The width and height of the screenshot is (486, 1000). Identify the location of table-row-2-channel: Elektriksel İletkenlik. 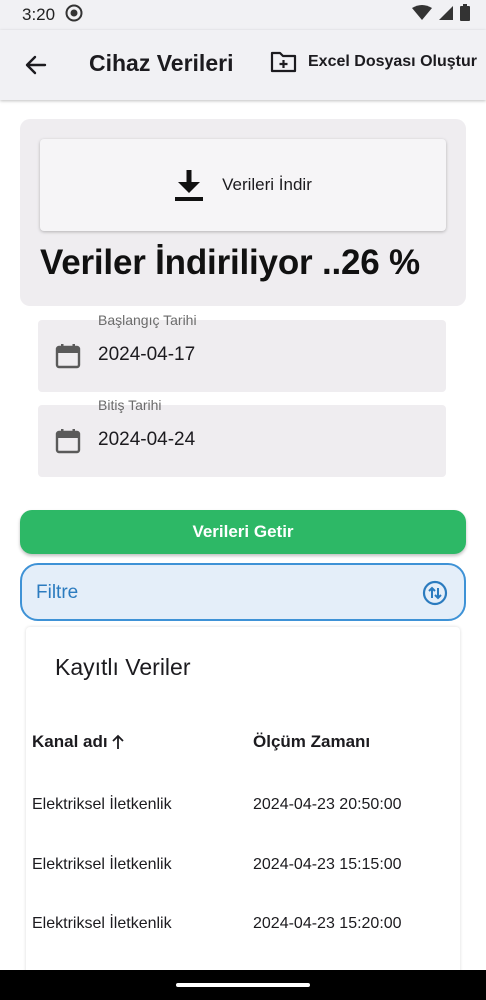
(102, 923).